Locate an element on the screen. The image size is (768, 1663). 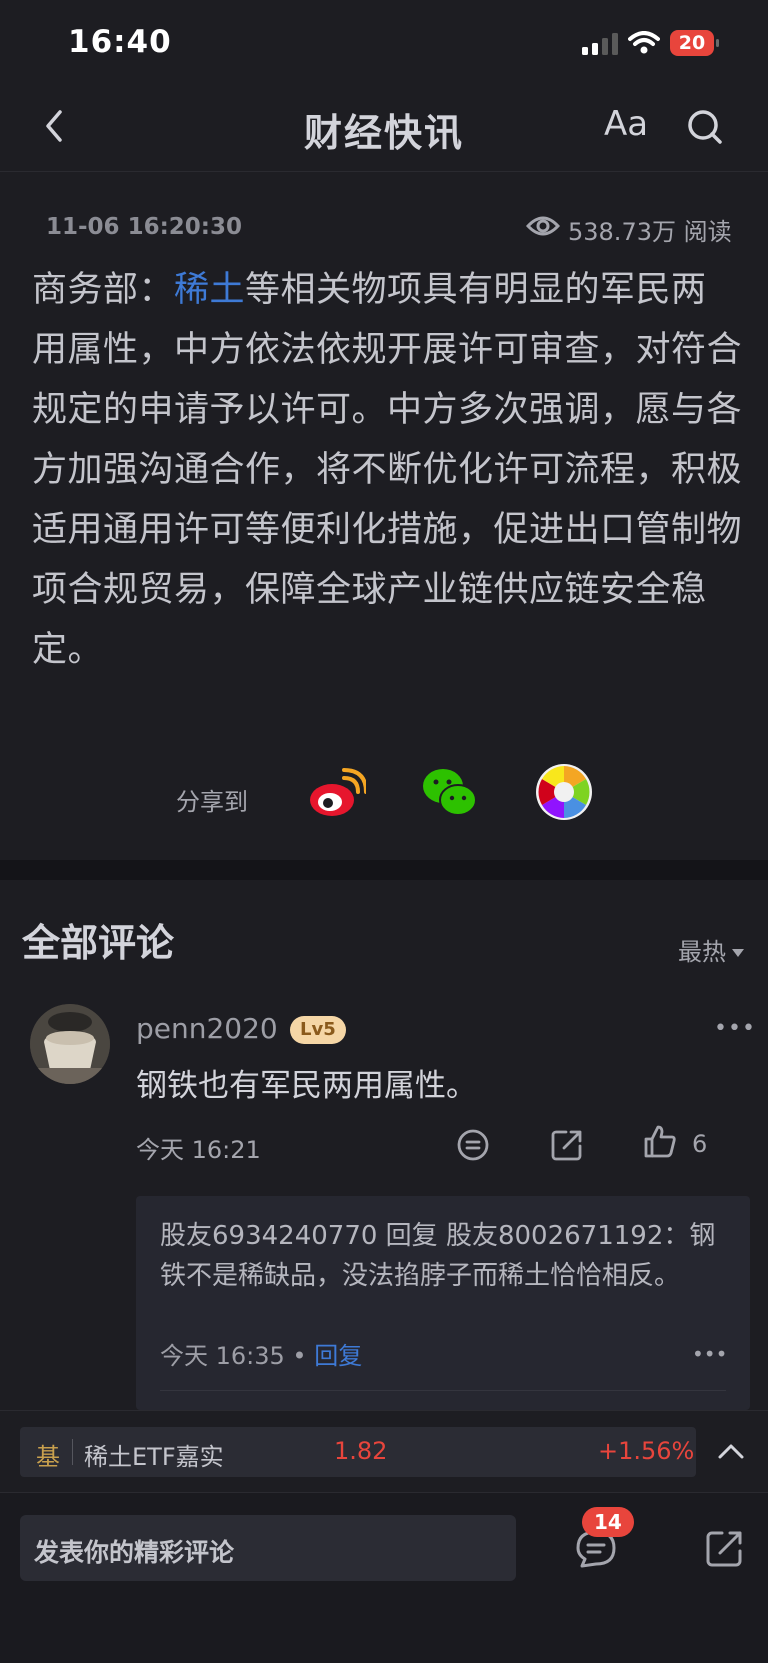
avatar-image is located at coordinates (70, 1044).